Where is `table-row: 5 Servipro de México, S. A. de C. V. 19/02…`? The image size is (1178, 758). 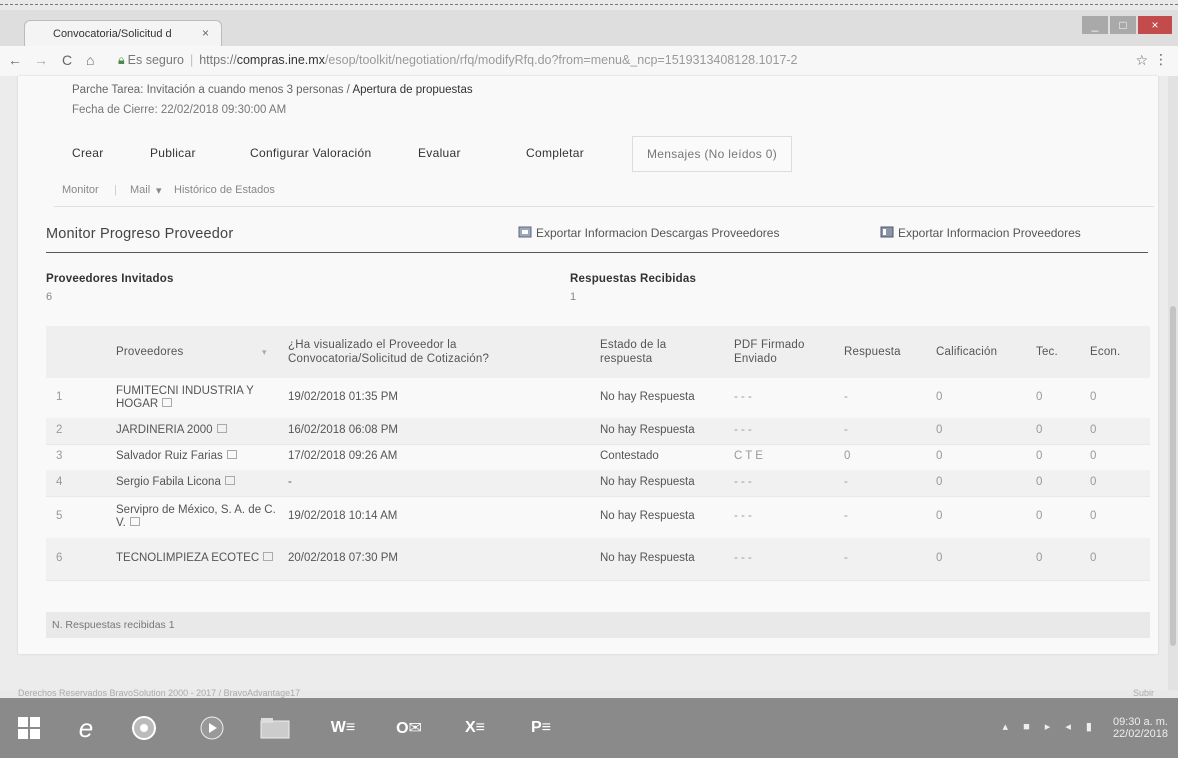
table-row: 5 Servipro de México, S. A. de C. V. 19/02… is located at coordinates (598, 517).